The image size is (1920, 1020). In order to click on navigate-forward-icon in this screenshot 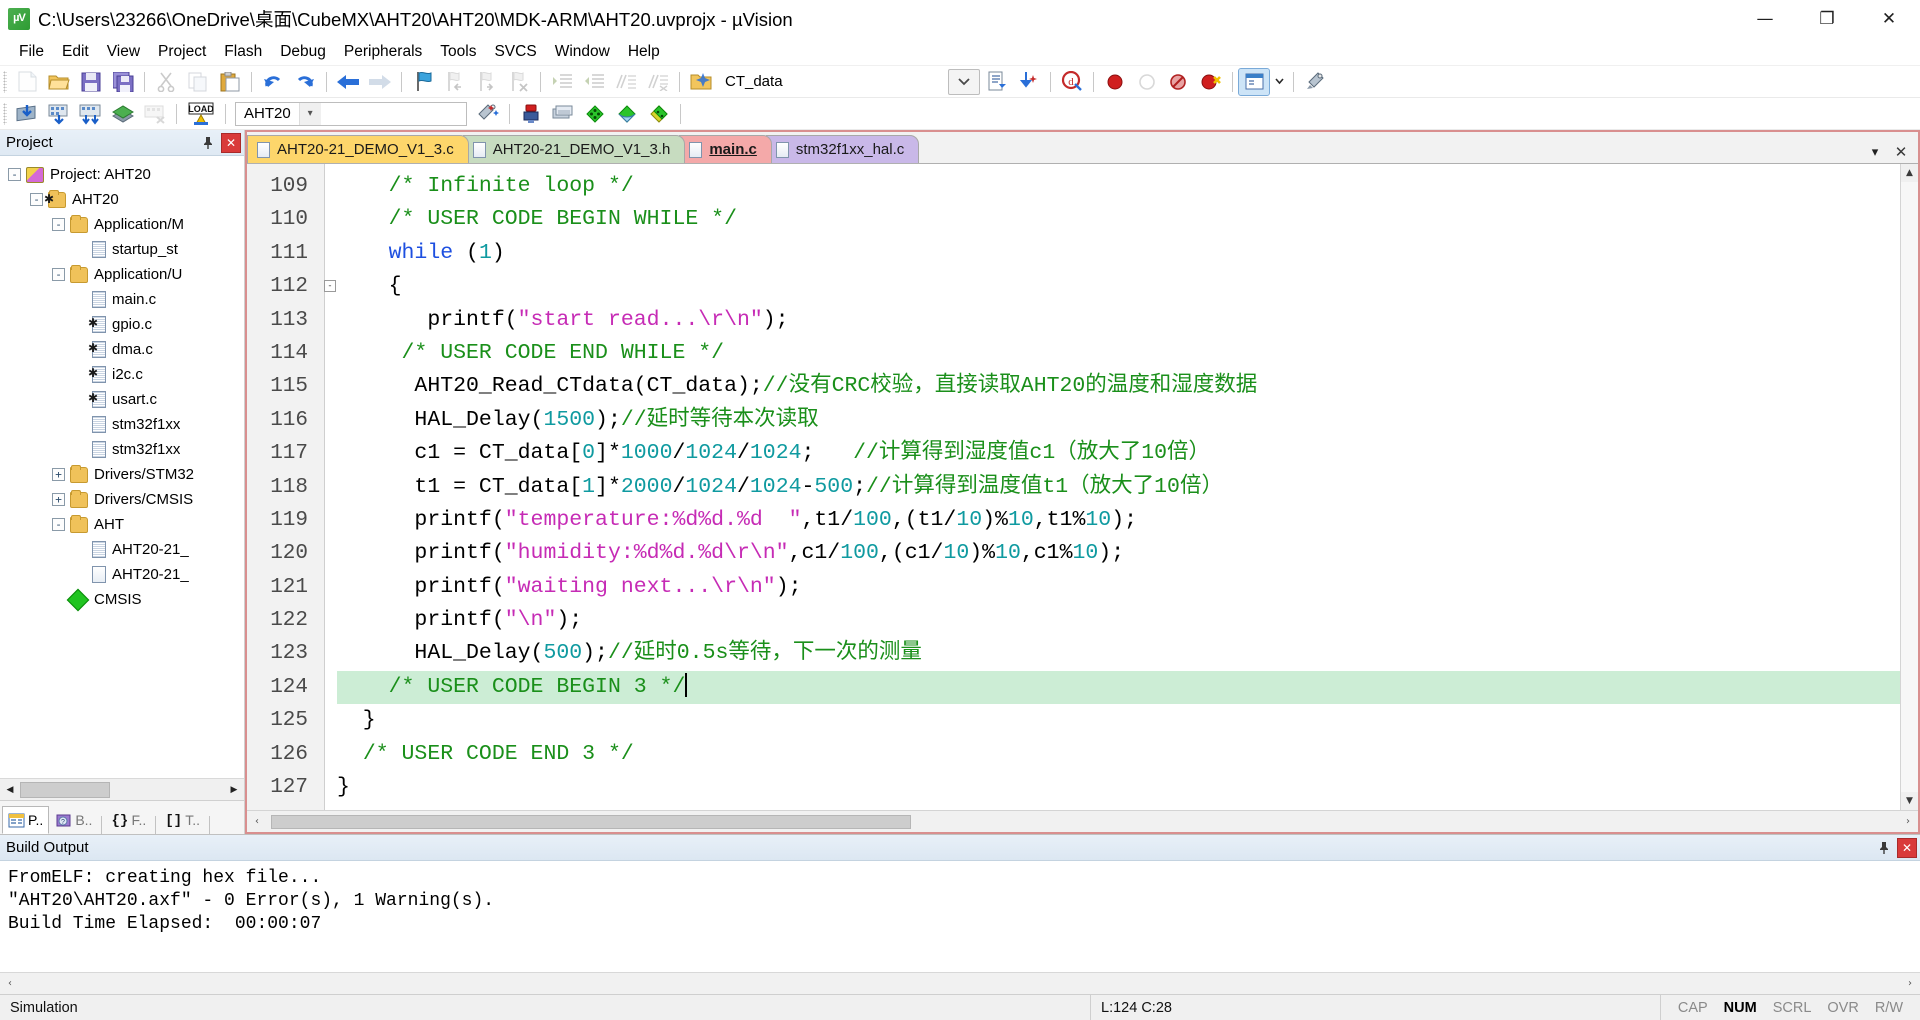, I will do `click(380, 82)`.